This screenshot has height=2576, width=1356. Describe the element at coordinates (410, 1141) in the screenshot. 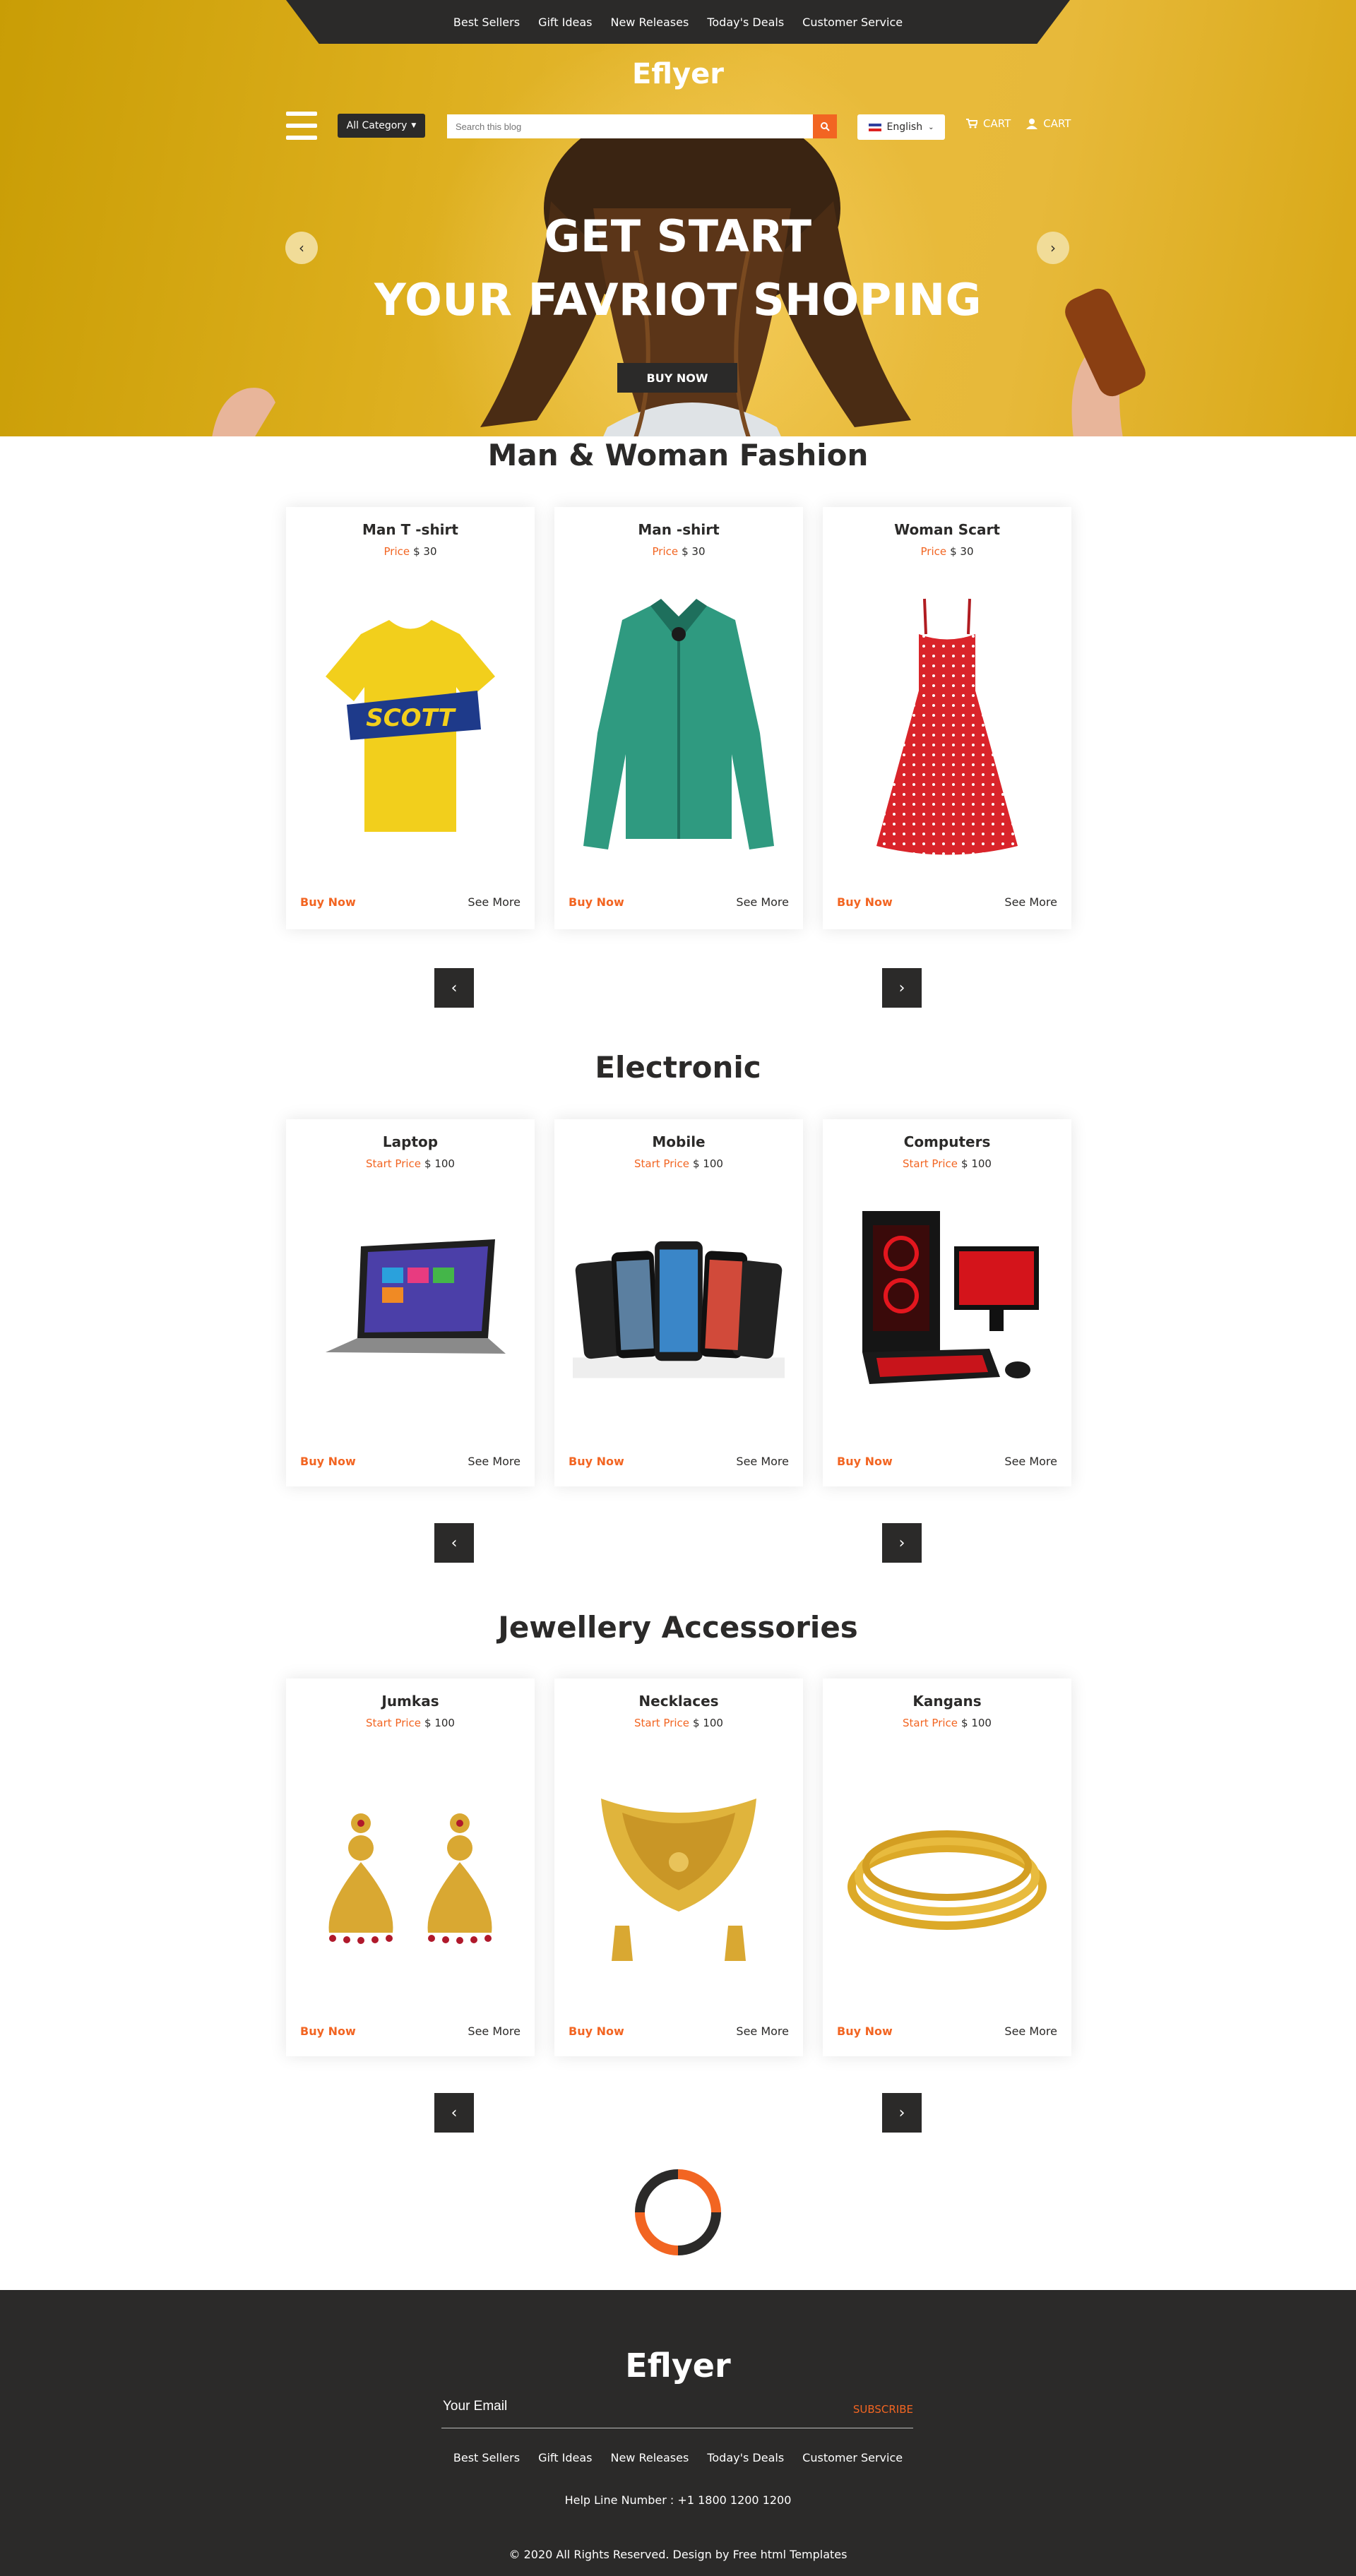

I see `product-name: Laptop` at that location.